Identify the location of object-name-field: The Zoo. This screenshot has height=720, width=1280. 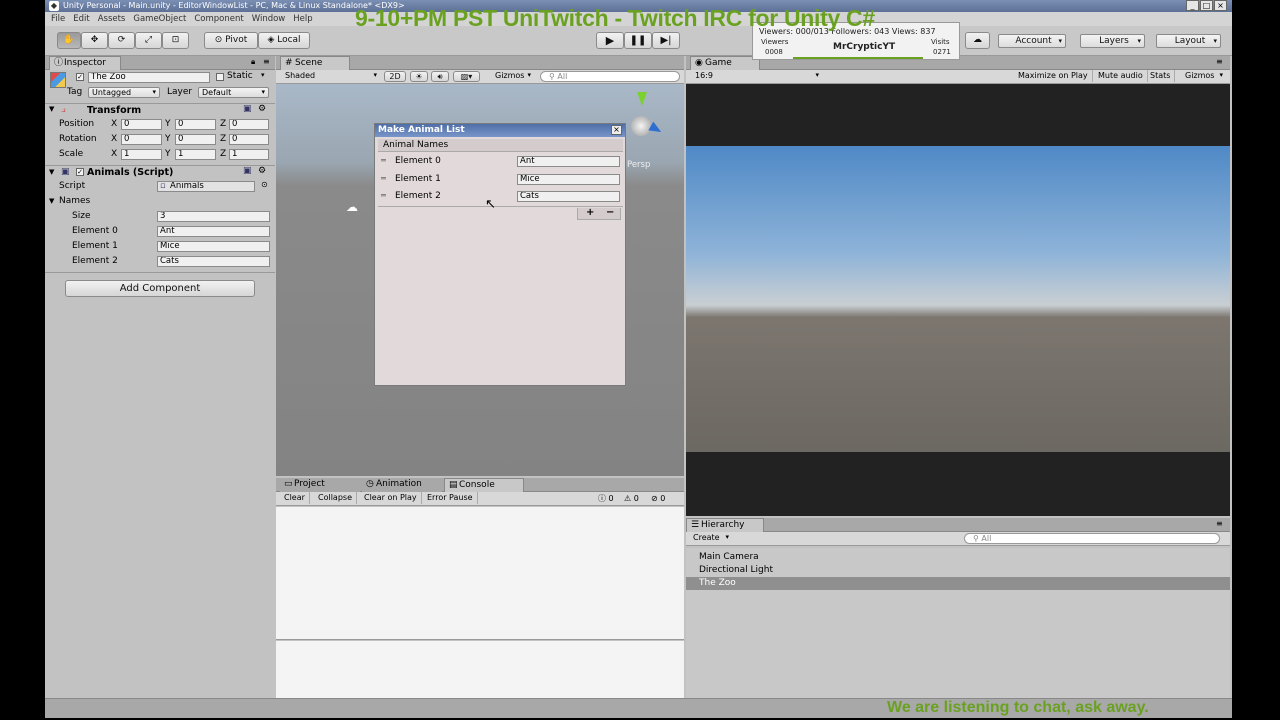
(149, 77).